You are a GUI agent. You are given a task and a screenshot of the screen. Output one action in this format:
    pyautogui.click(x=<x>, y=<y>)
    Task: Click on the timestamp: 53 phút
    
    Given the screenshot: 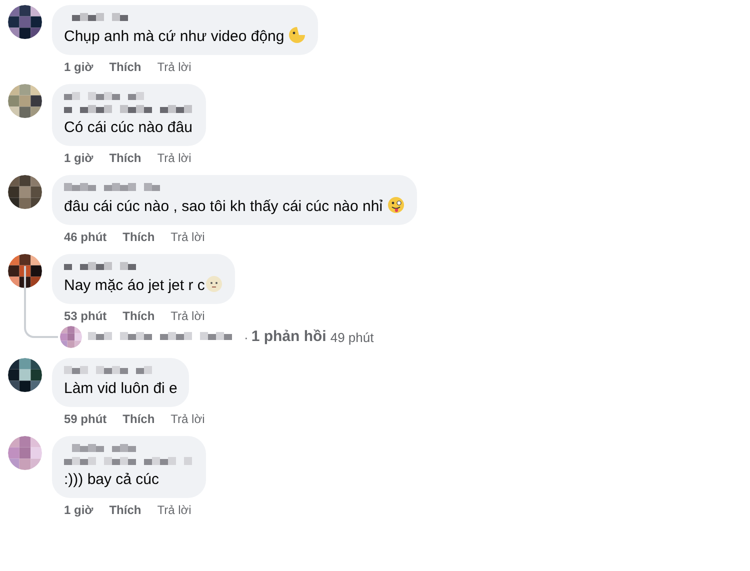 What is the action you would take?
    pyautogui.click(x=85, y=316)
    